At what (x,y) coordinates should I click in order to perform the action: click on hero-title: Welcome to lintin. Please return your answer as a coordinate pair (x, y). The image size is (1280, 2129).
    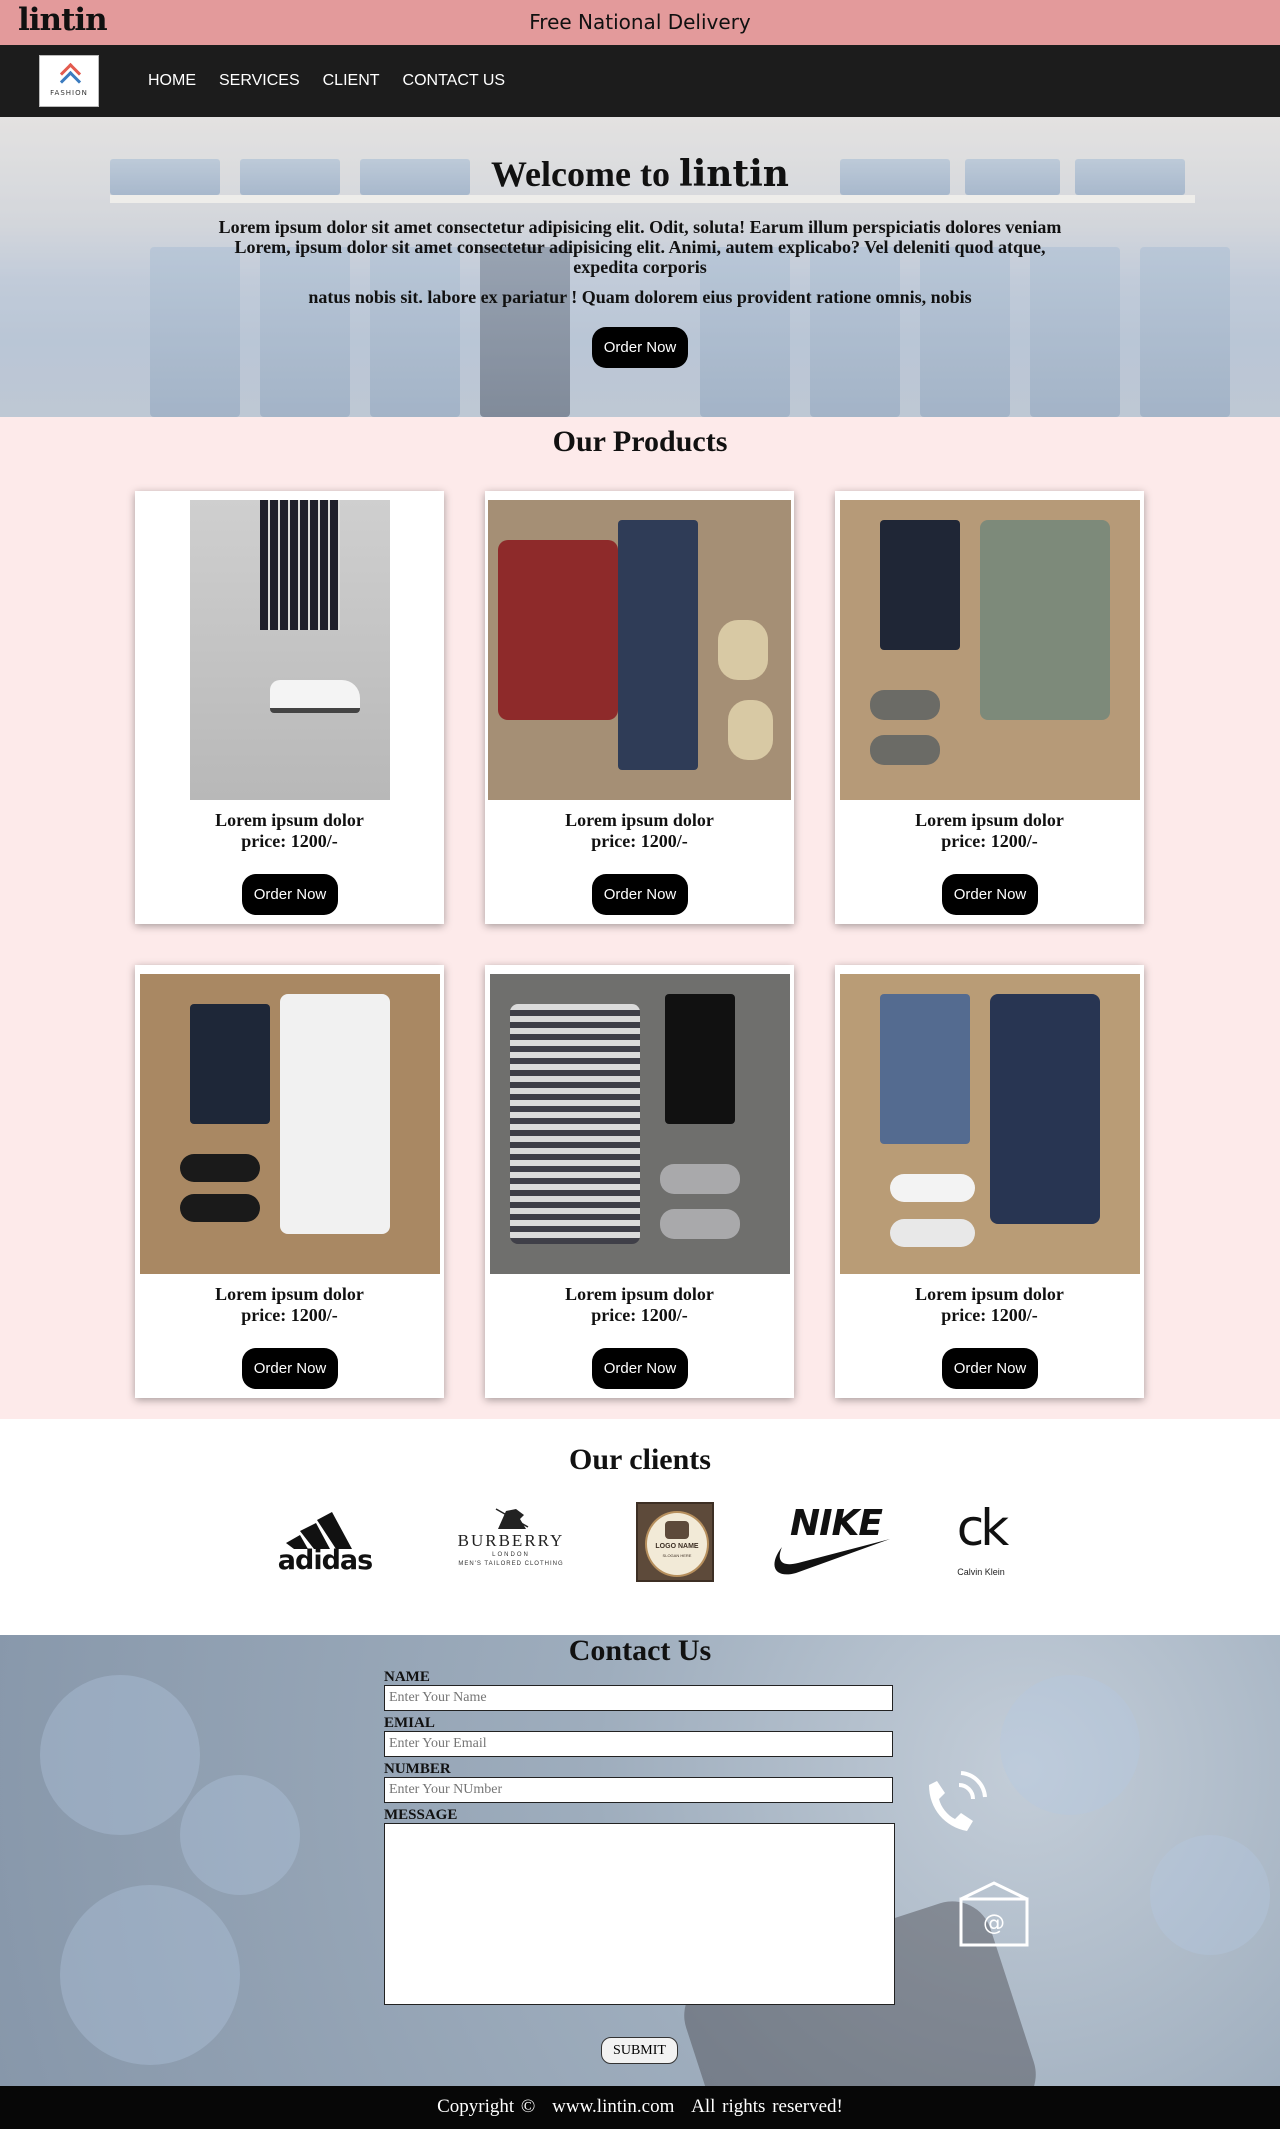
    Looking at the image, I should click on (640, 174).